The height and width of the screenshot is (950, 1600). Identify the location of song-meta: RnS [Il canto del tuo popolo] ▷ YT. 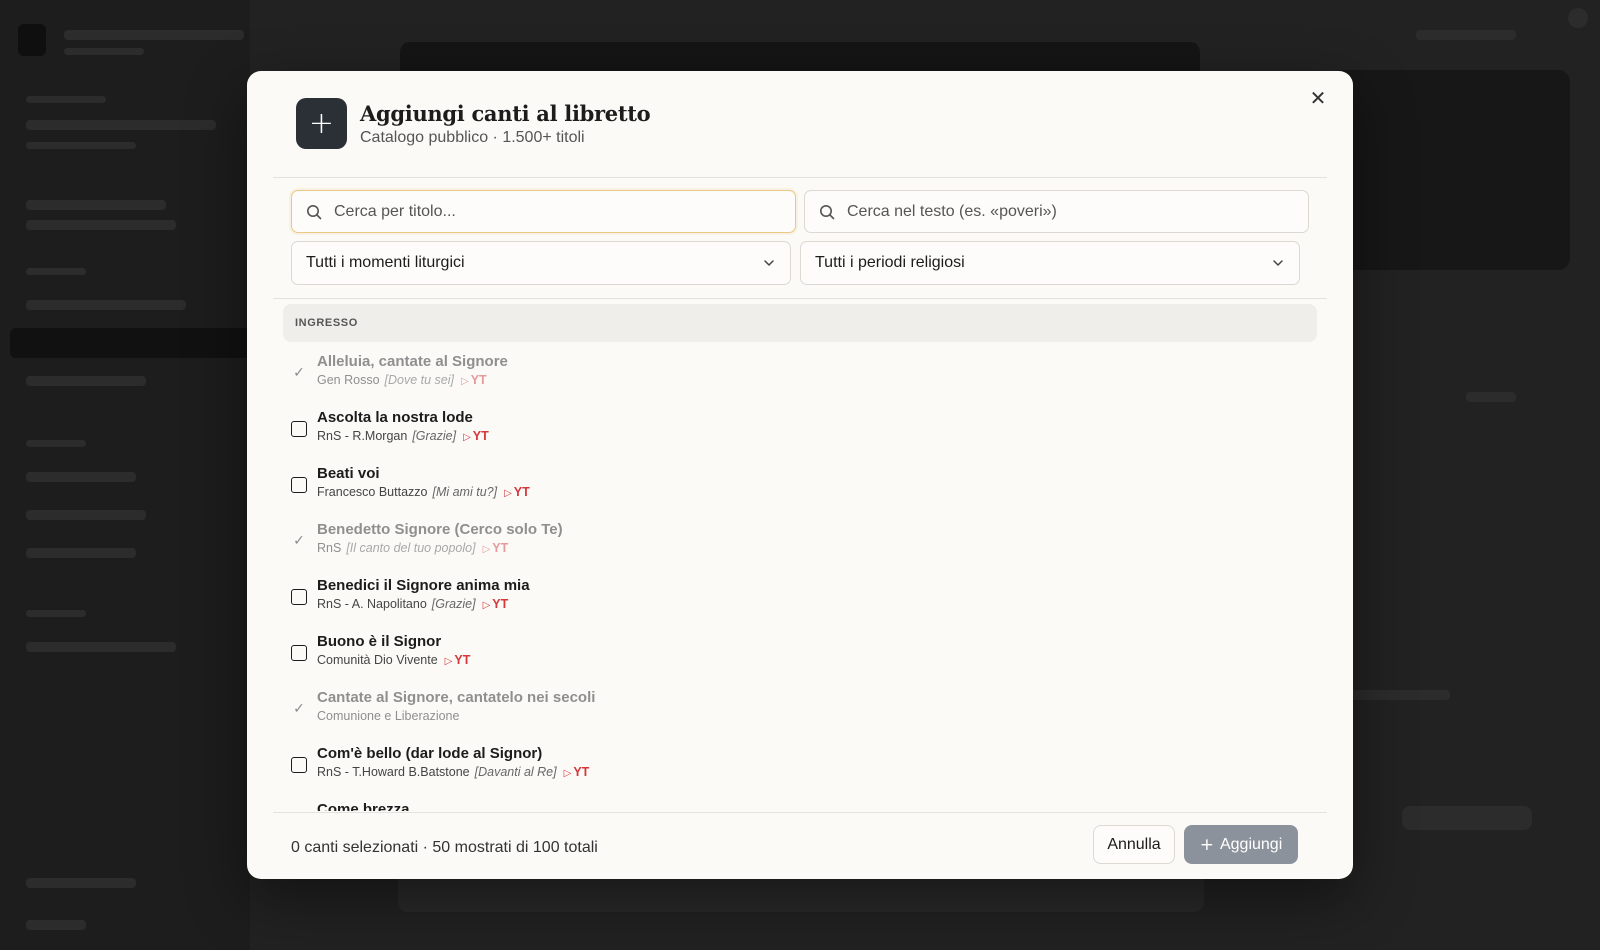
(440, 548).